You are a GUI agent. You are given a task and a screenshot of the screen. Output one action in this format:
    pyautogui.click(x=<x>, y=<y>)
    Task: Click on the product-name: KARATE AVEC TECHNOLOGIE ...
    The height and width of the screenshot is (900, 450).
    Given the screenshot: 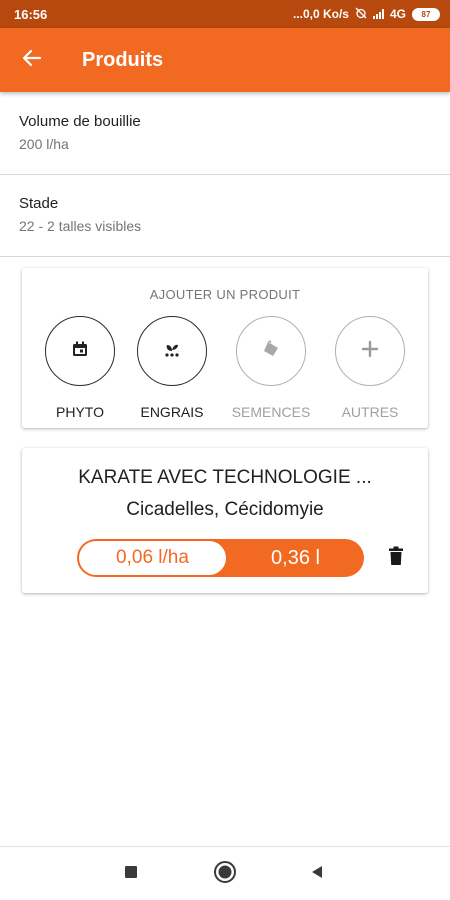 What is the action you would take?
    pyautogui.click(x=225, y=477)
    